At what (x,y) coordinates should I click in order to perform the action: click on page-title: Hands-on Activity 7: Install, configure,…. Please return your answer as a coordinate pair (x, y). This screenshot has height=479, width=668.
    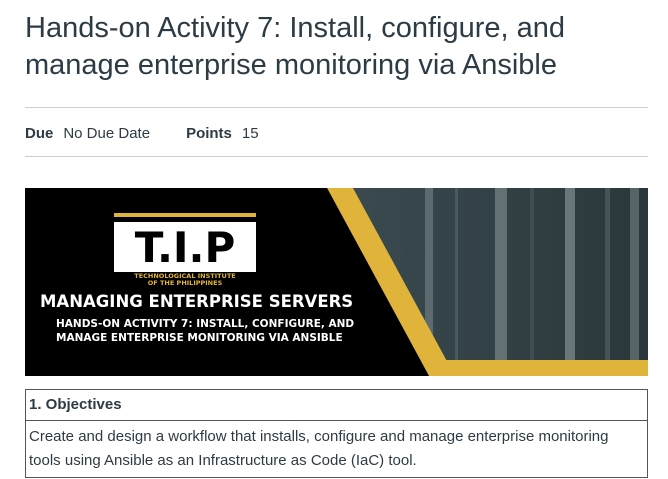
    Looking at the image, I should click on (295, 46).